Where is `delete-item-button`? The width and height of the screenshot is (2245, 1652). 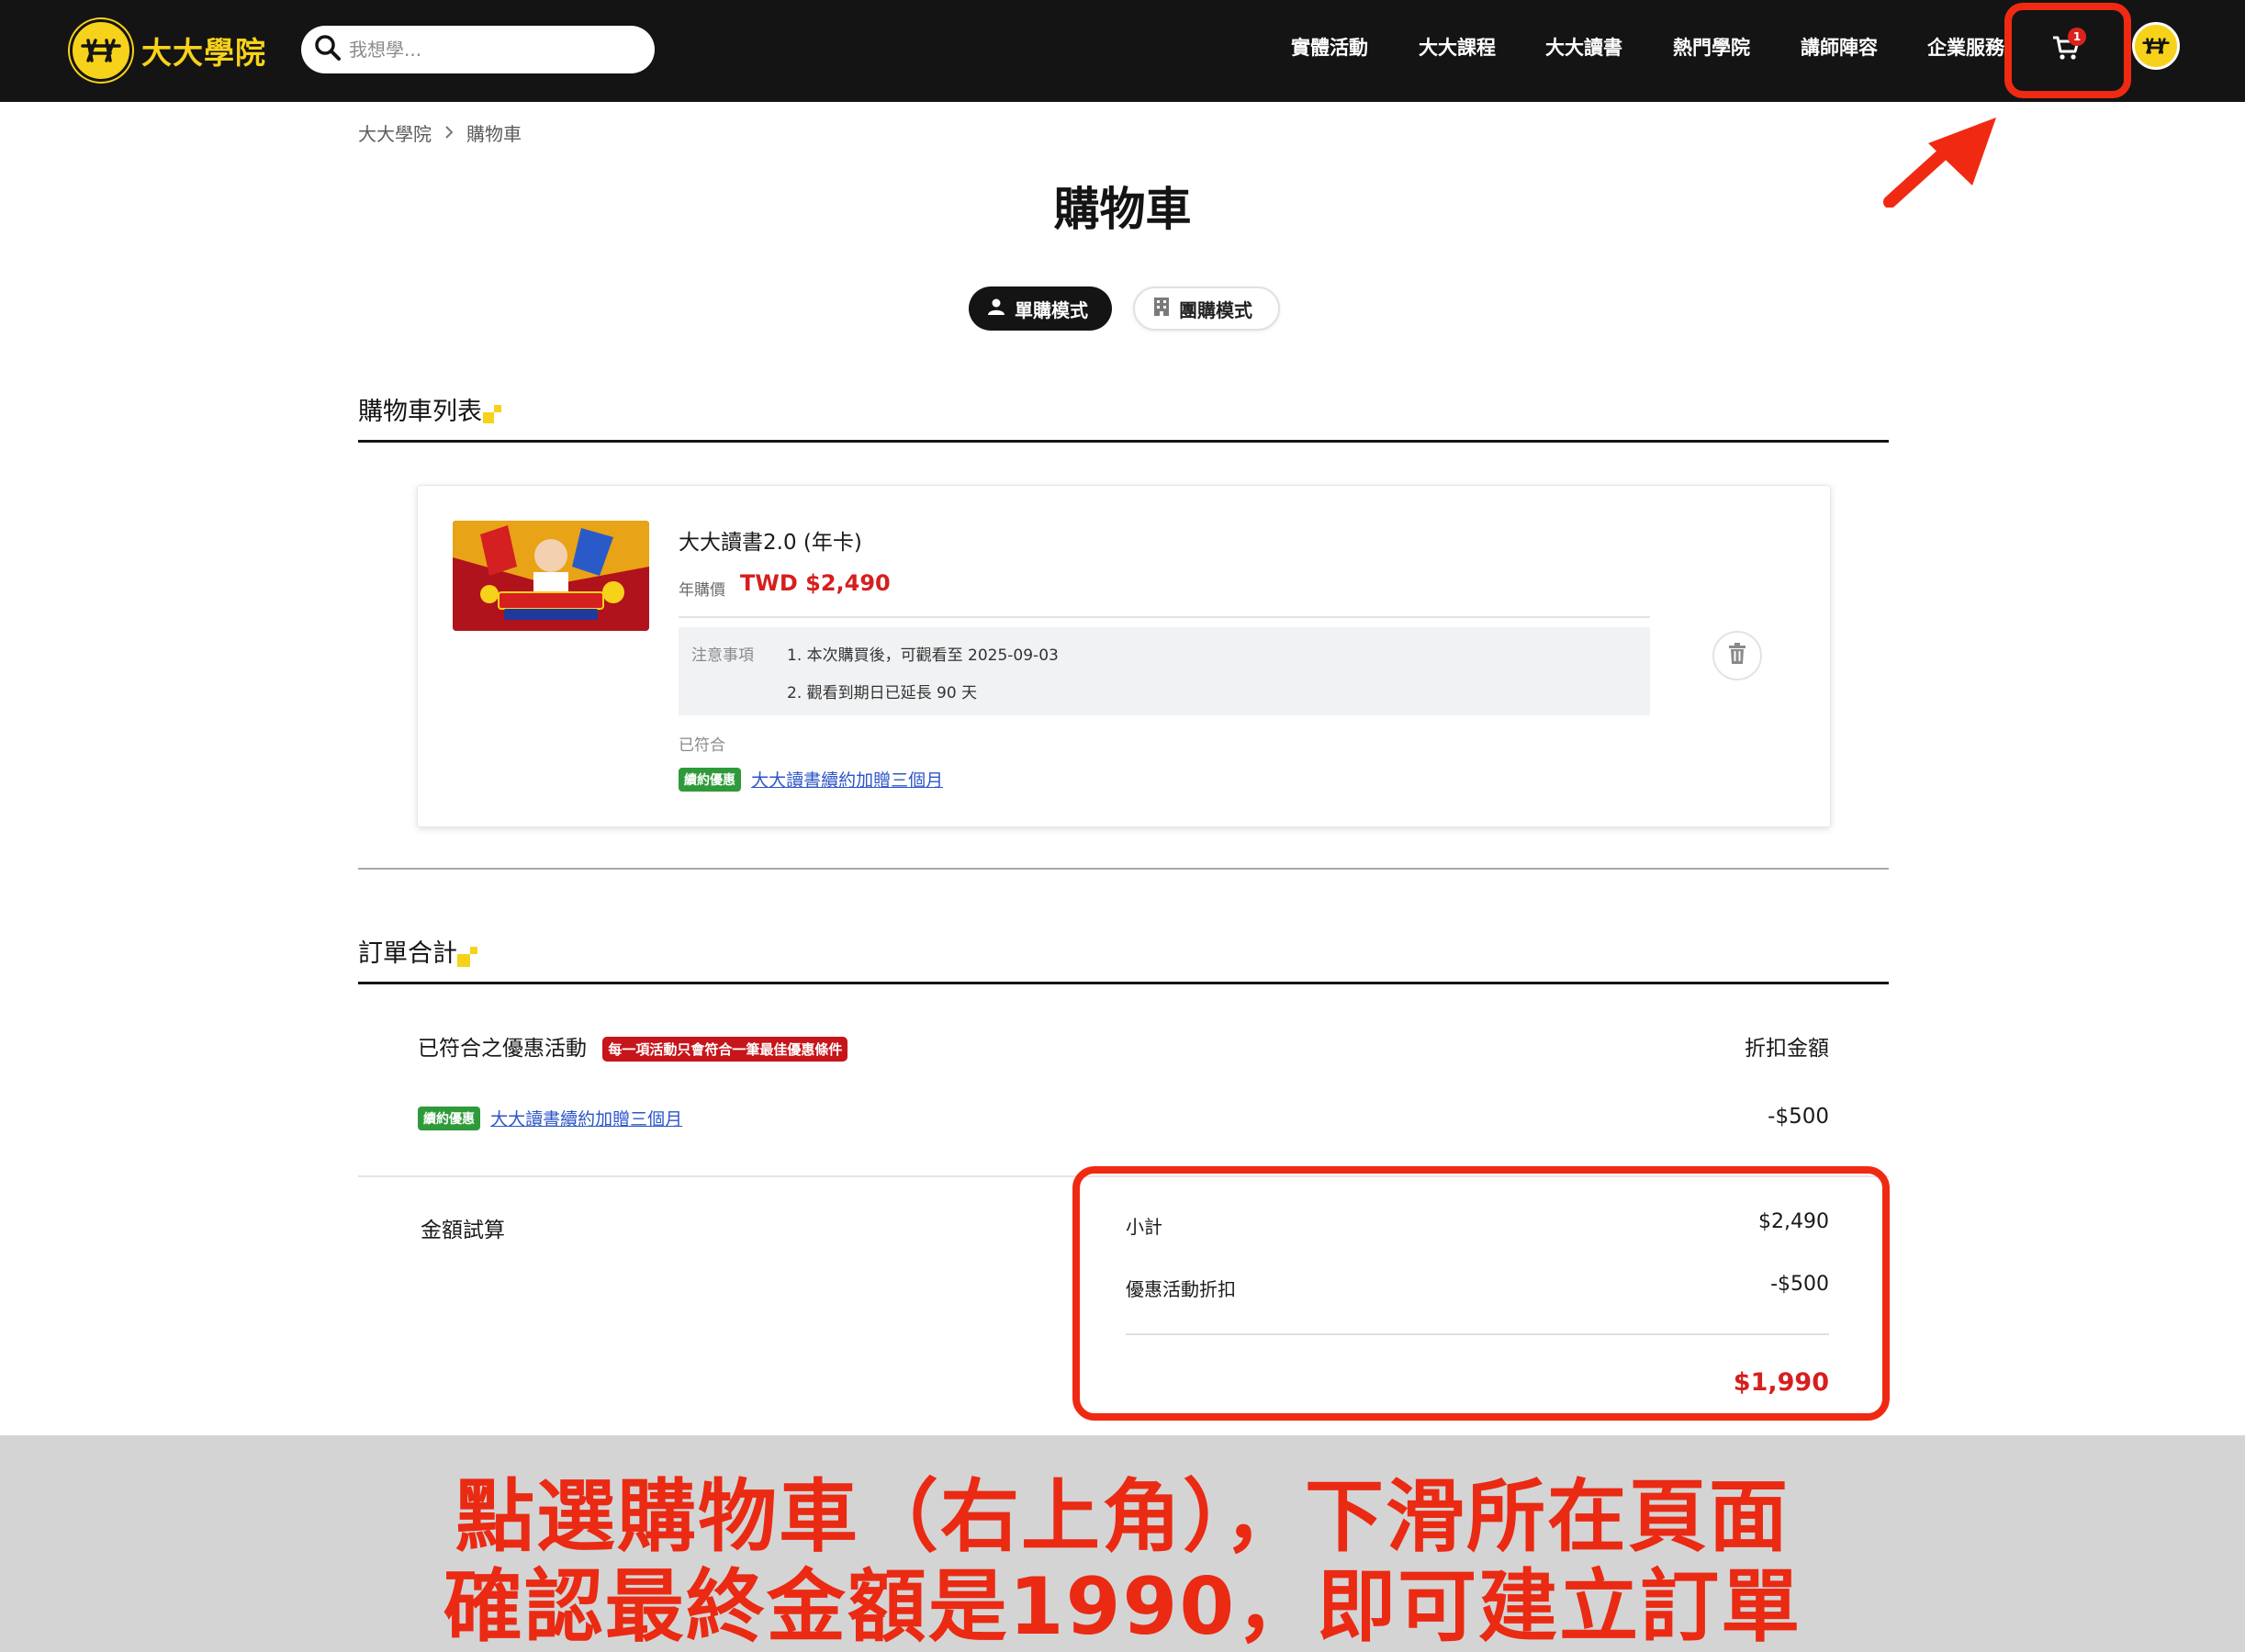
delete-item-button is located at coordinates (1737, 655).